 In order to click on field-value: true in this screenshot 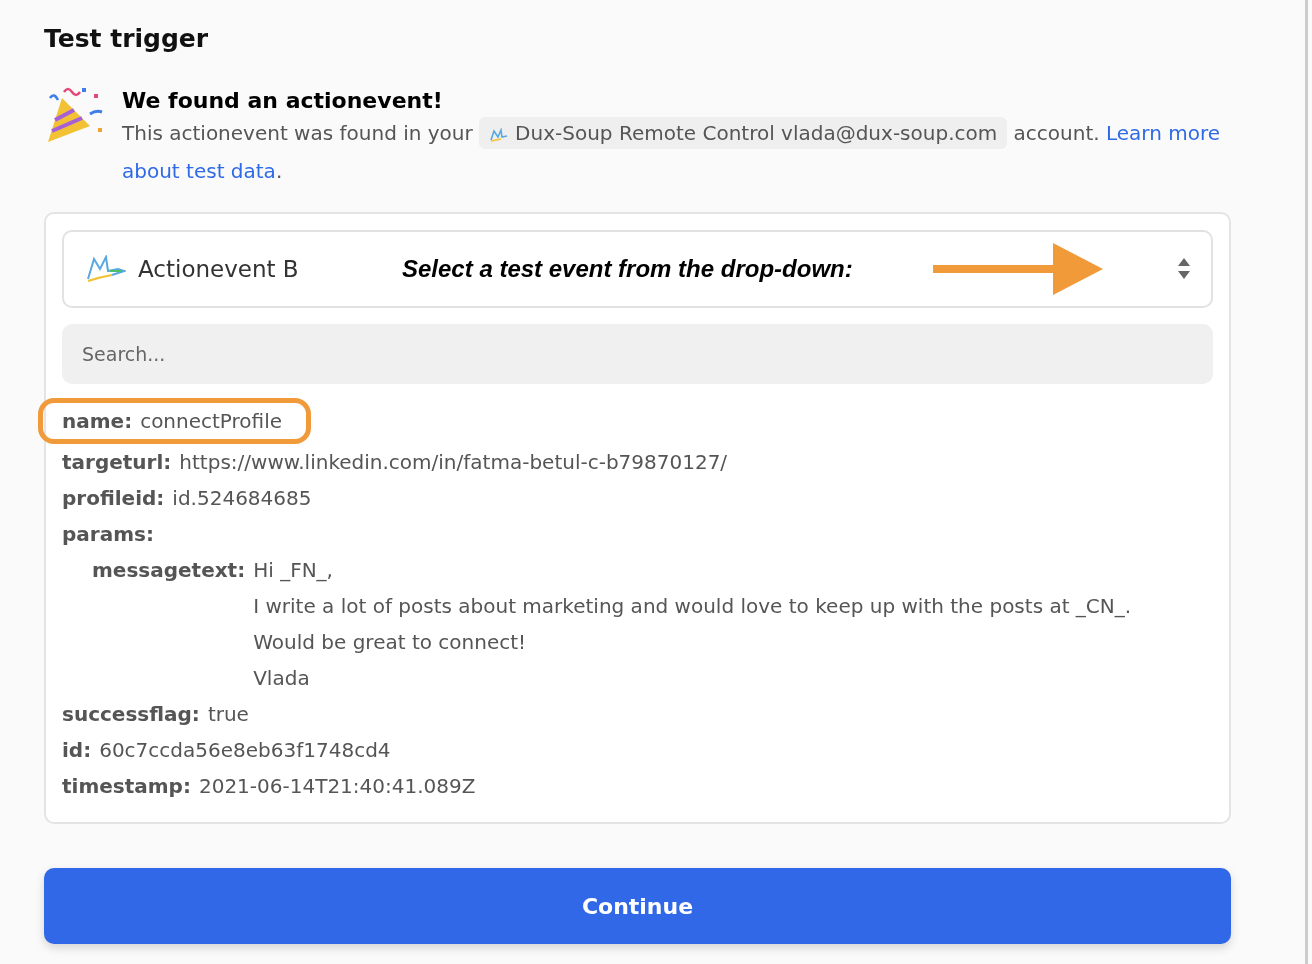, I will do `click(228, 715)`.